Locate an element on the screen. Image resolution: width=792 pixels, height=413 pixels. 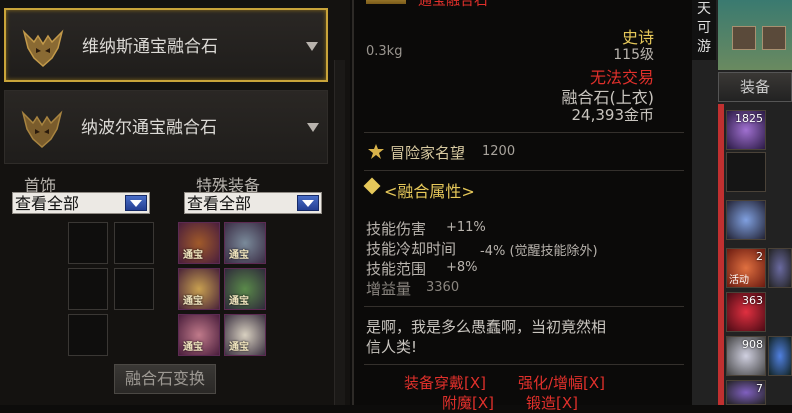
item-tag: 活动 is located at coordinates (739, 280).